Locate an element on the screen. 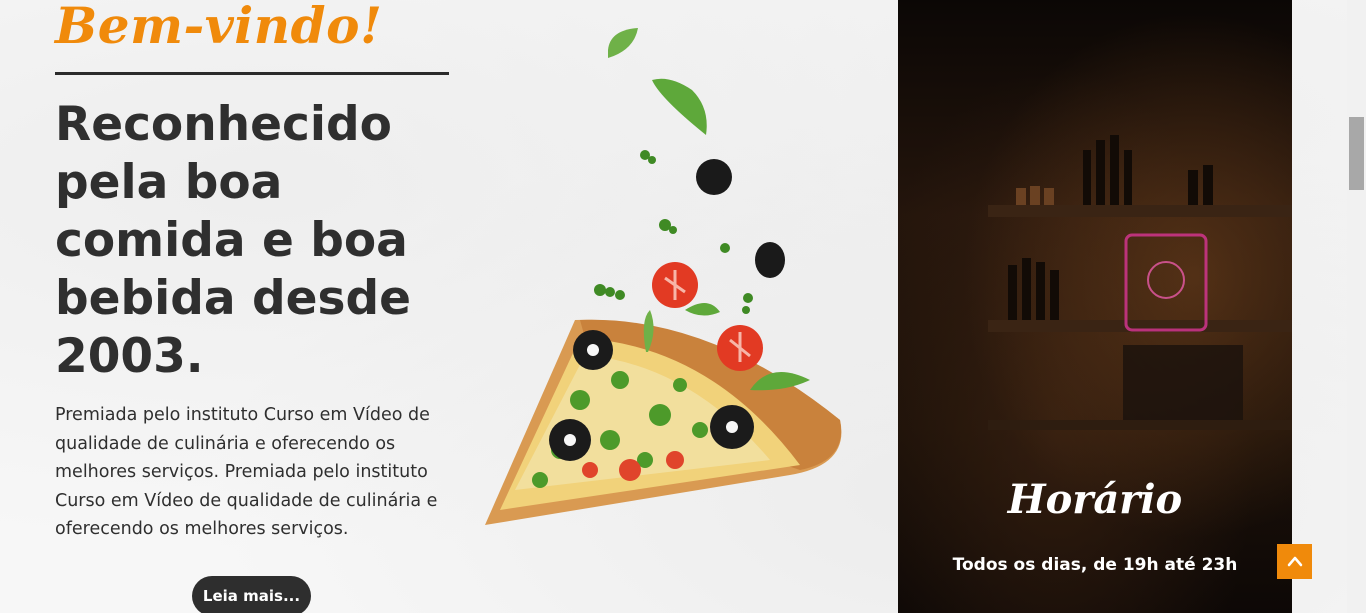  hours-title: Horário is located at coordinates (1095, 499).